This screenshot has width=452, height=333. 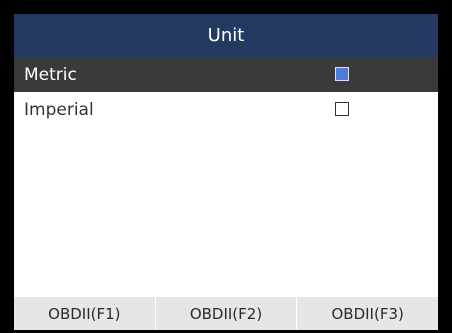 What do you see at coordinates (84, 313) in the screenshot?
I see `f1-button: OBDII(F1)` at bounding box center [84, 313].